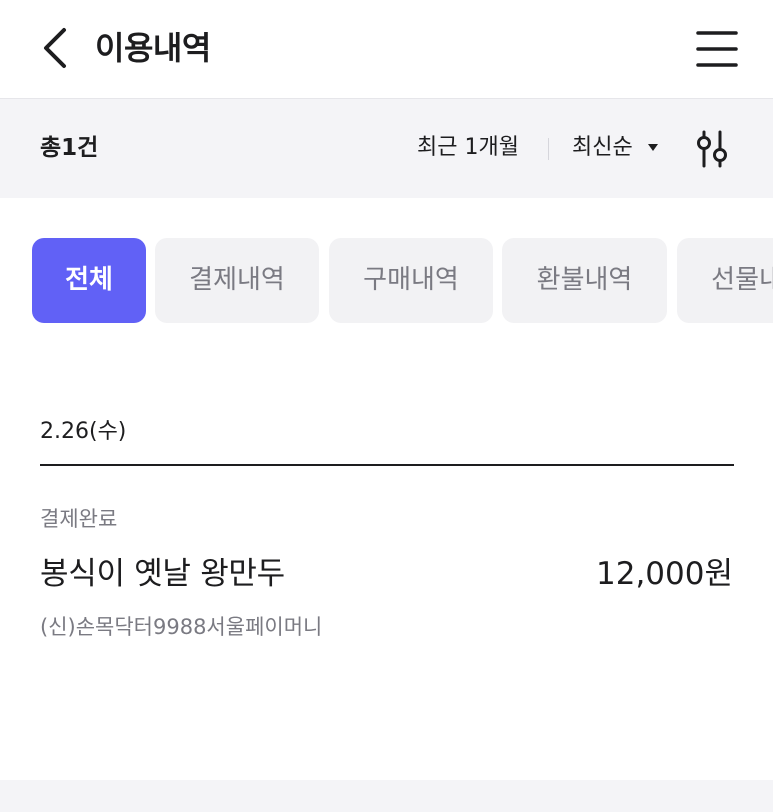 Image resolution: width=773 pixels, height=812 pixels. I want to click on date-header: 2.26(수), so click(83, 431).